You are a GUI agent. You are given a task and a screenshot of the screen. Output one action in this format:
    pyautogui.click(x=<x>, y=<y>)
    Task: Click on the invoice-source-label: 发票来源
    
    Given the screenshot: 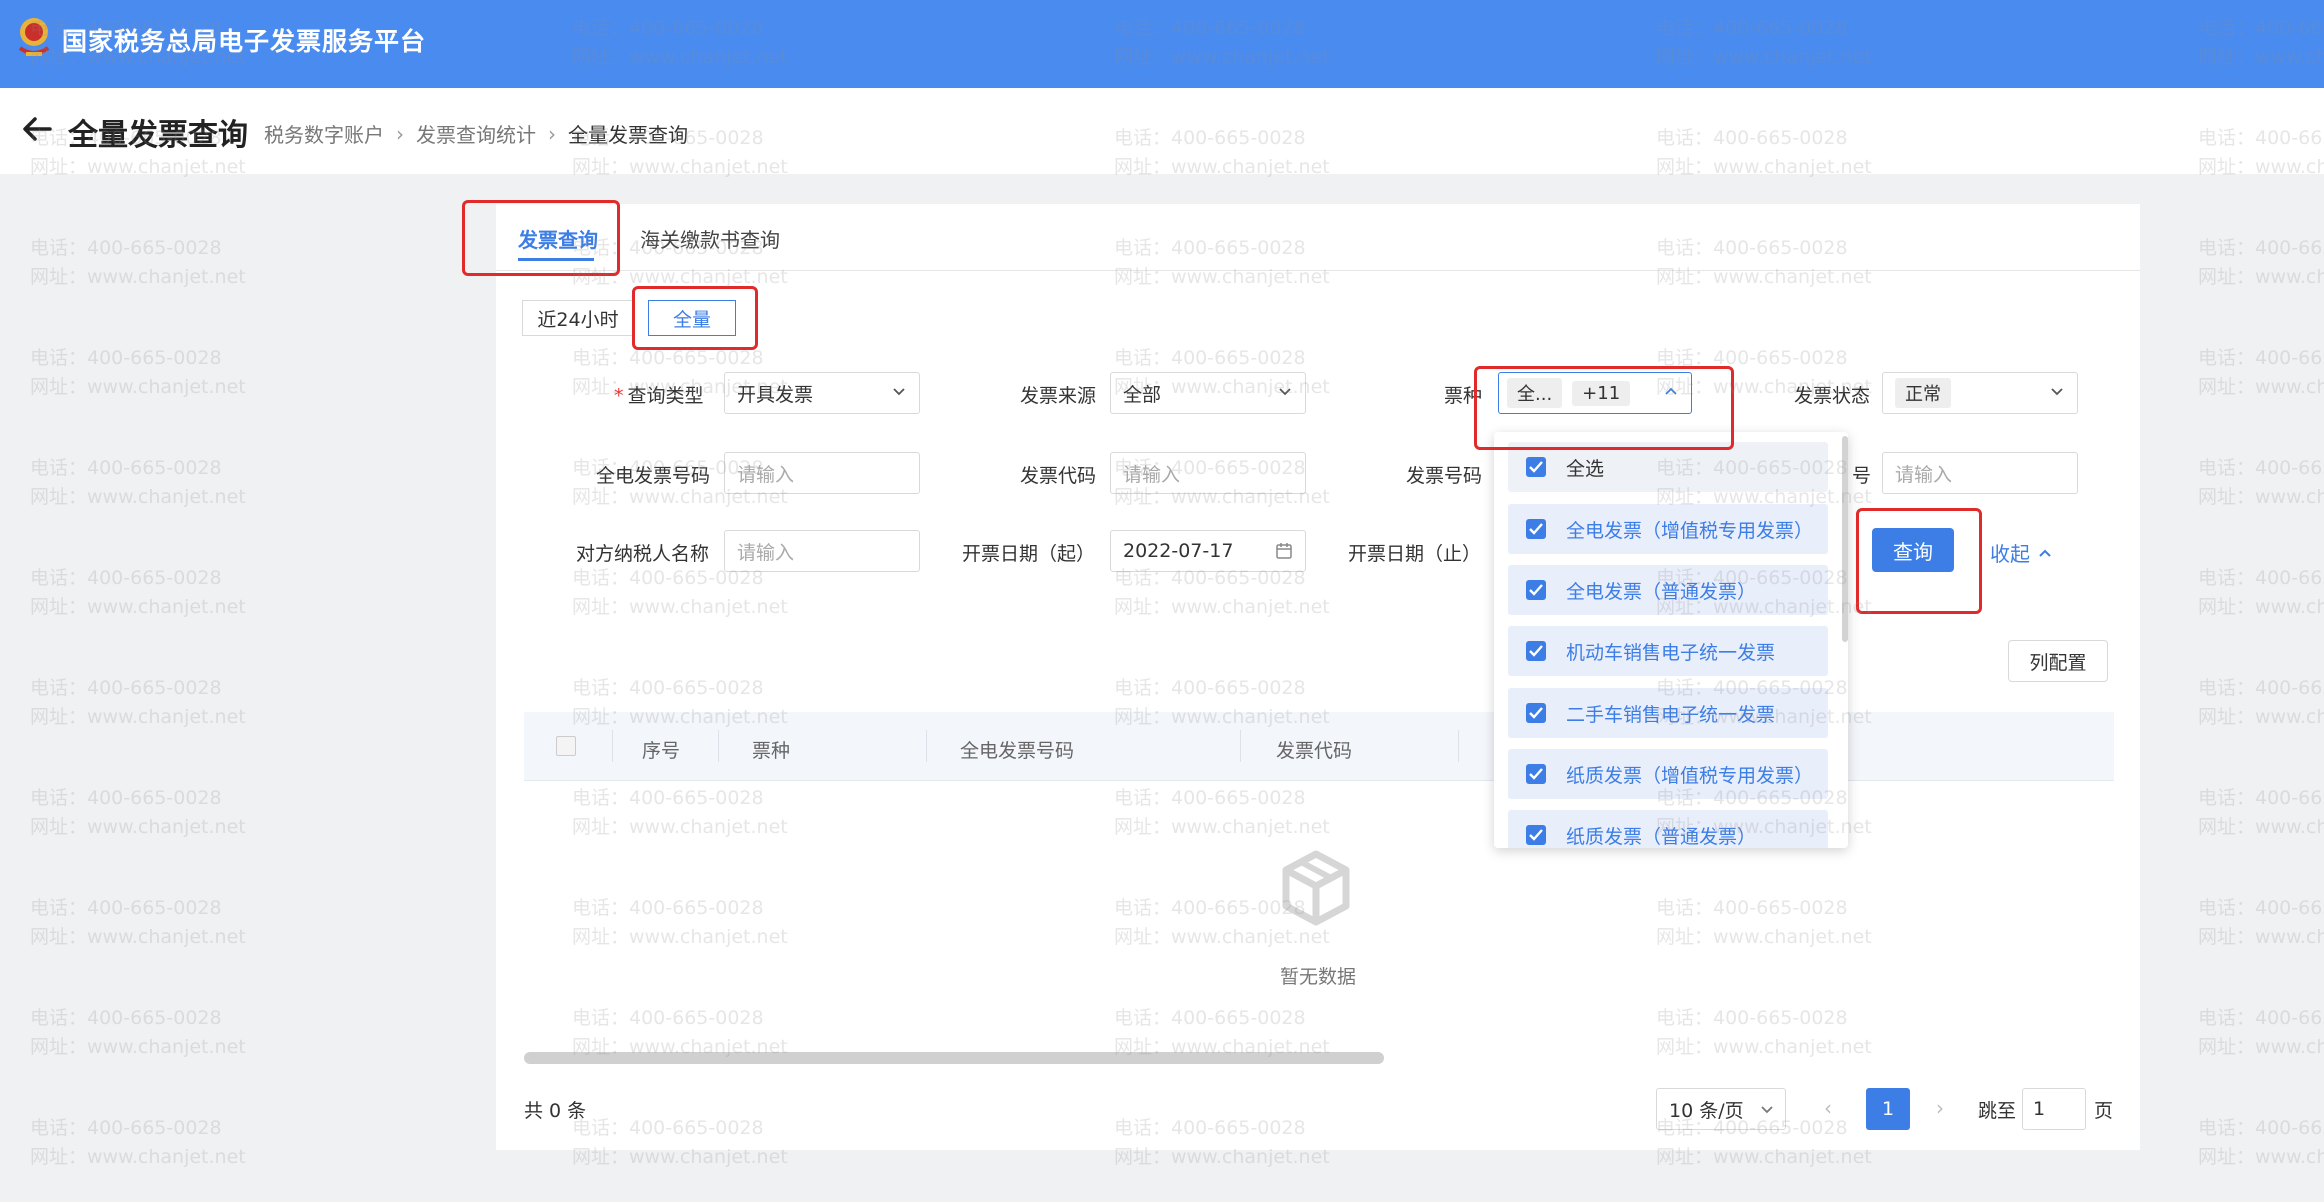 What is the action you would take?
    pyautogui.click(x=1058, y=396)
    